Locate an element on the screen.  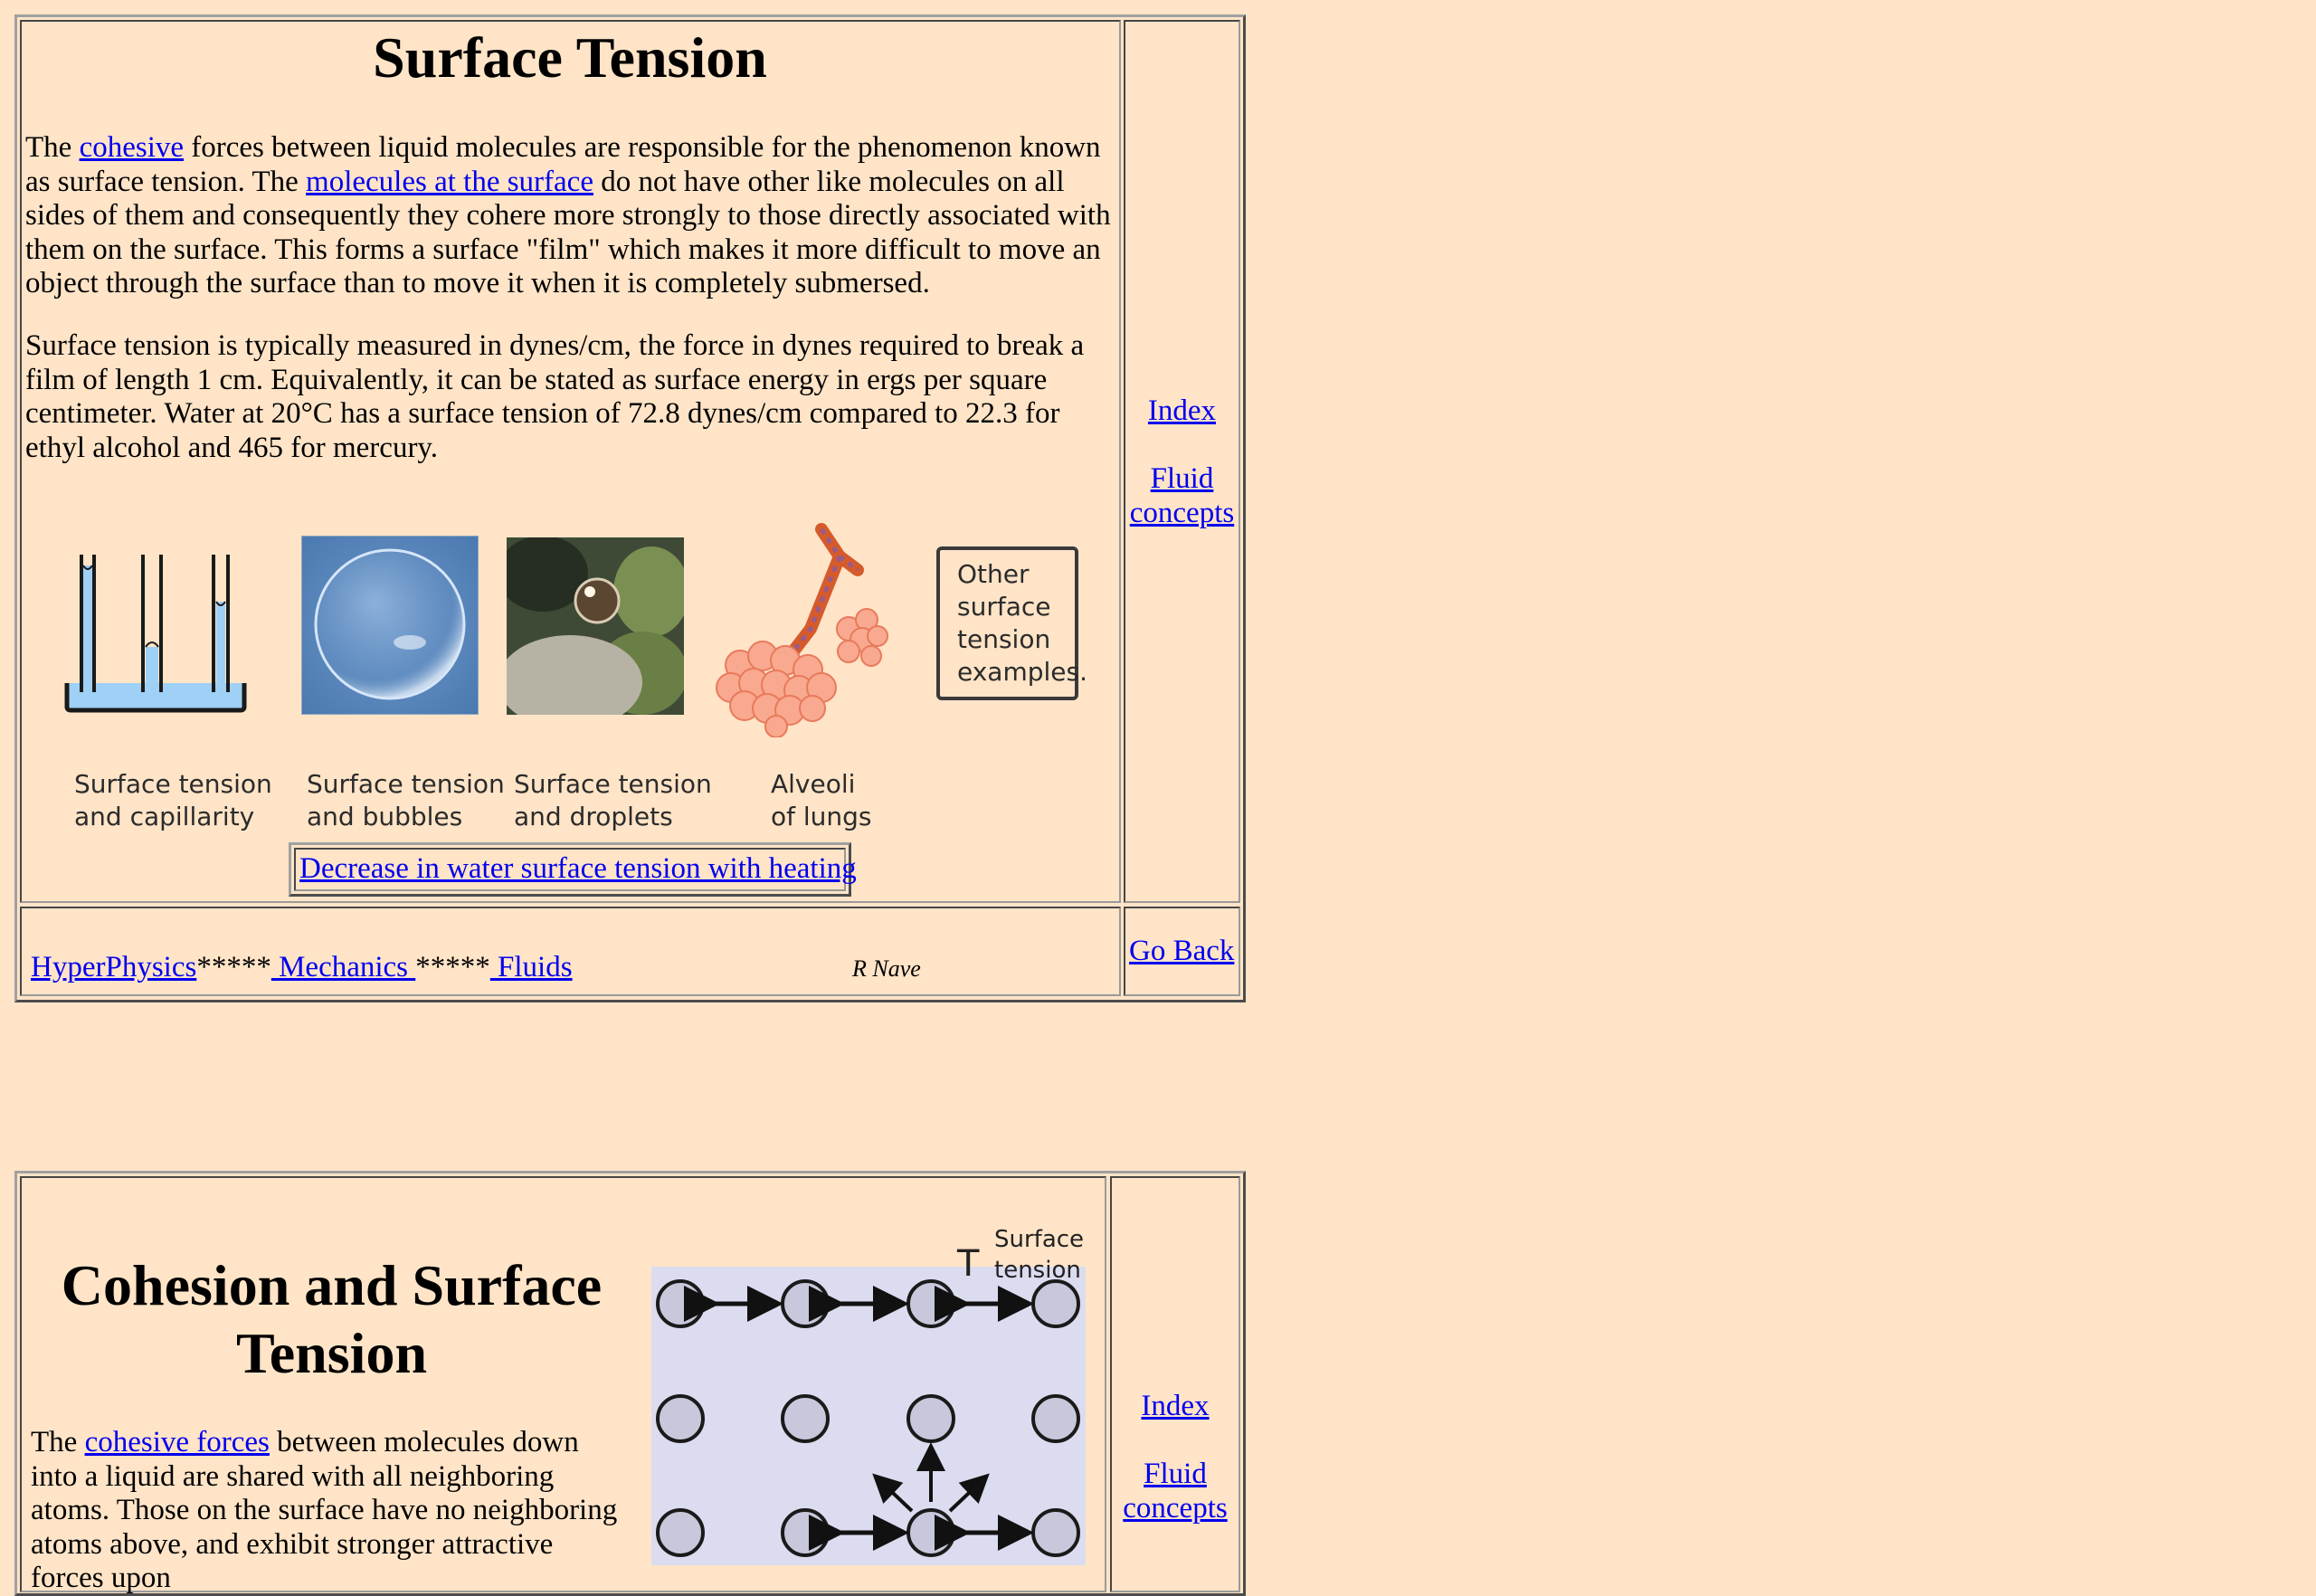
alveoli-image is located at coordinates (803, 629).